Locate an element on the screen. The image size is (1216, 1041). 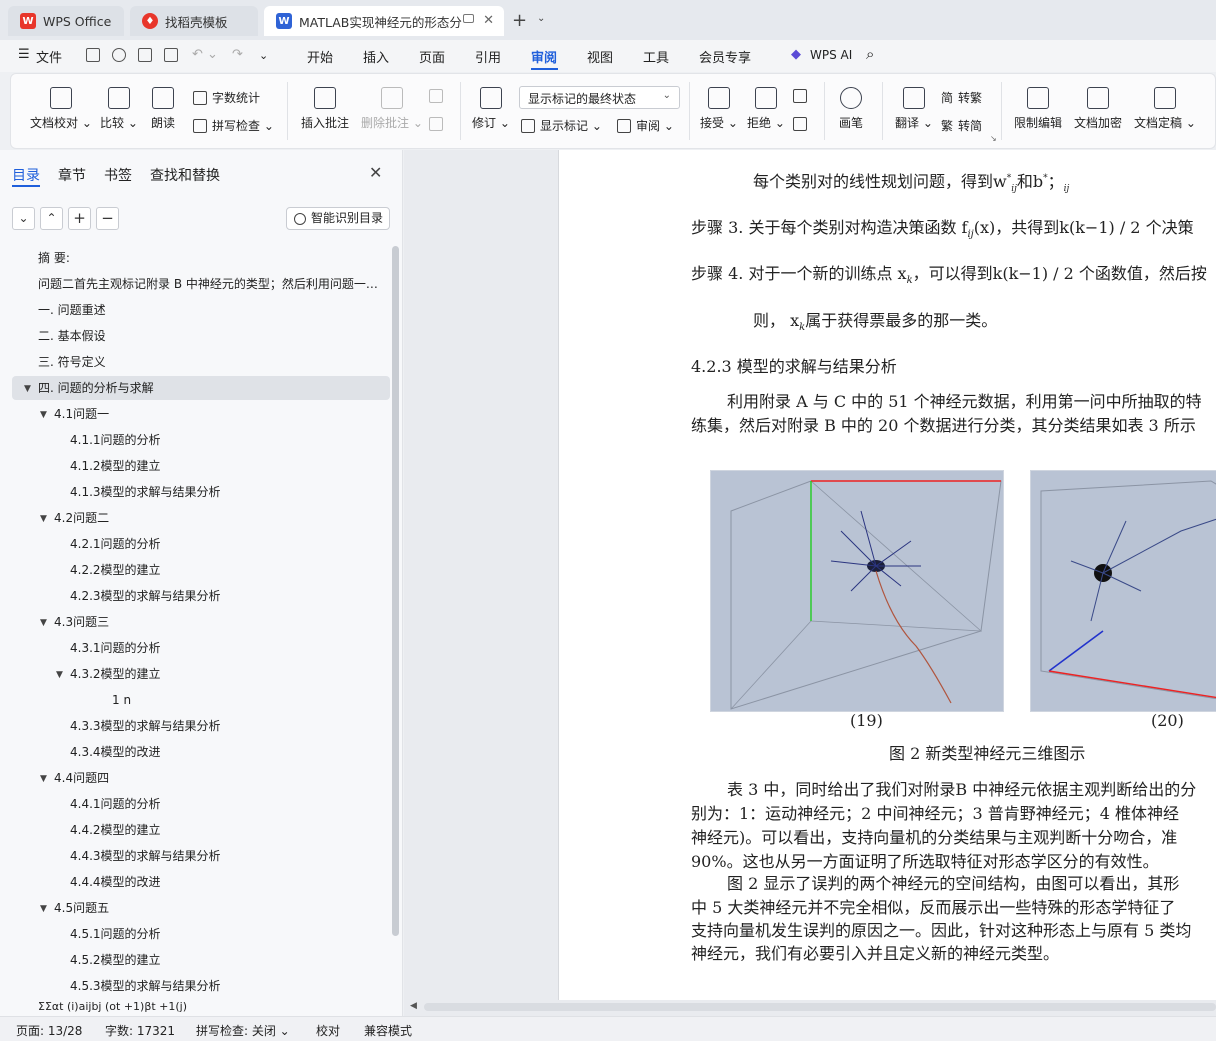
toc-item: 4.3.4模型的改进 is located at coordinates (220, 752).